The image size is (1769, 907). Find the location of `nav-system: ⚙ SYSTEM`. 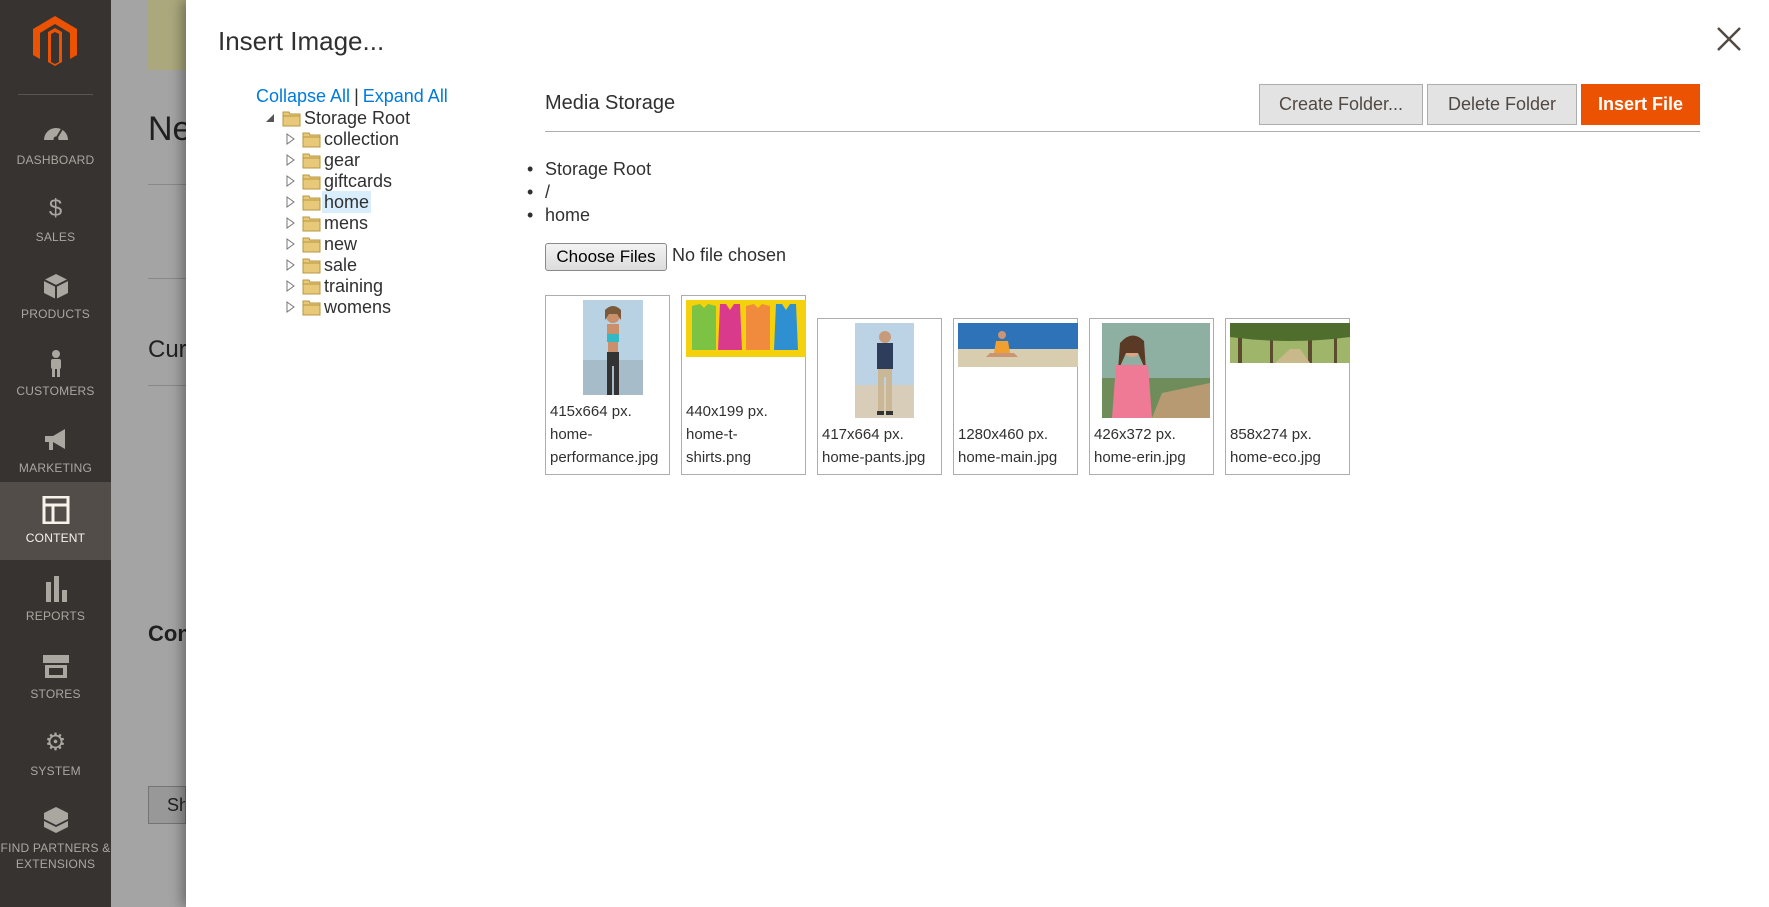

nav-system: ⚙ SYSTEM is located at coordinates (55, 754).